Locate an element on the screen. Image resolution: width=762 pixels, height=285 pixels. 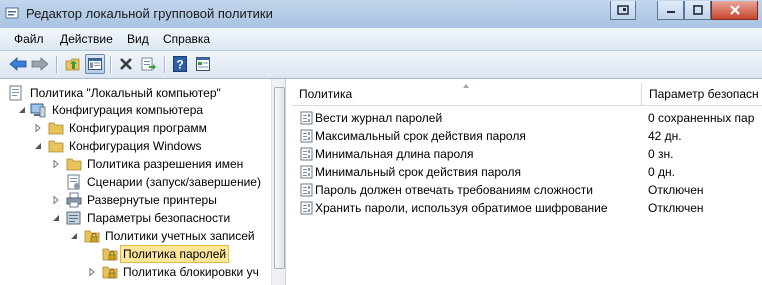
menu-view: Вид is located at coordinates (138, 39).